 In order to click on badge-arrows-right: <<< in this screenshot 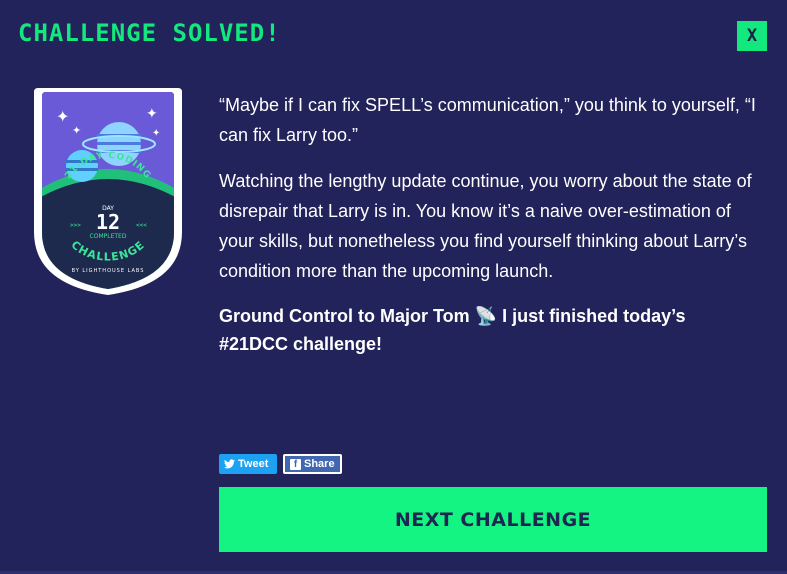, I will do `click(141, 225)`.